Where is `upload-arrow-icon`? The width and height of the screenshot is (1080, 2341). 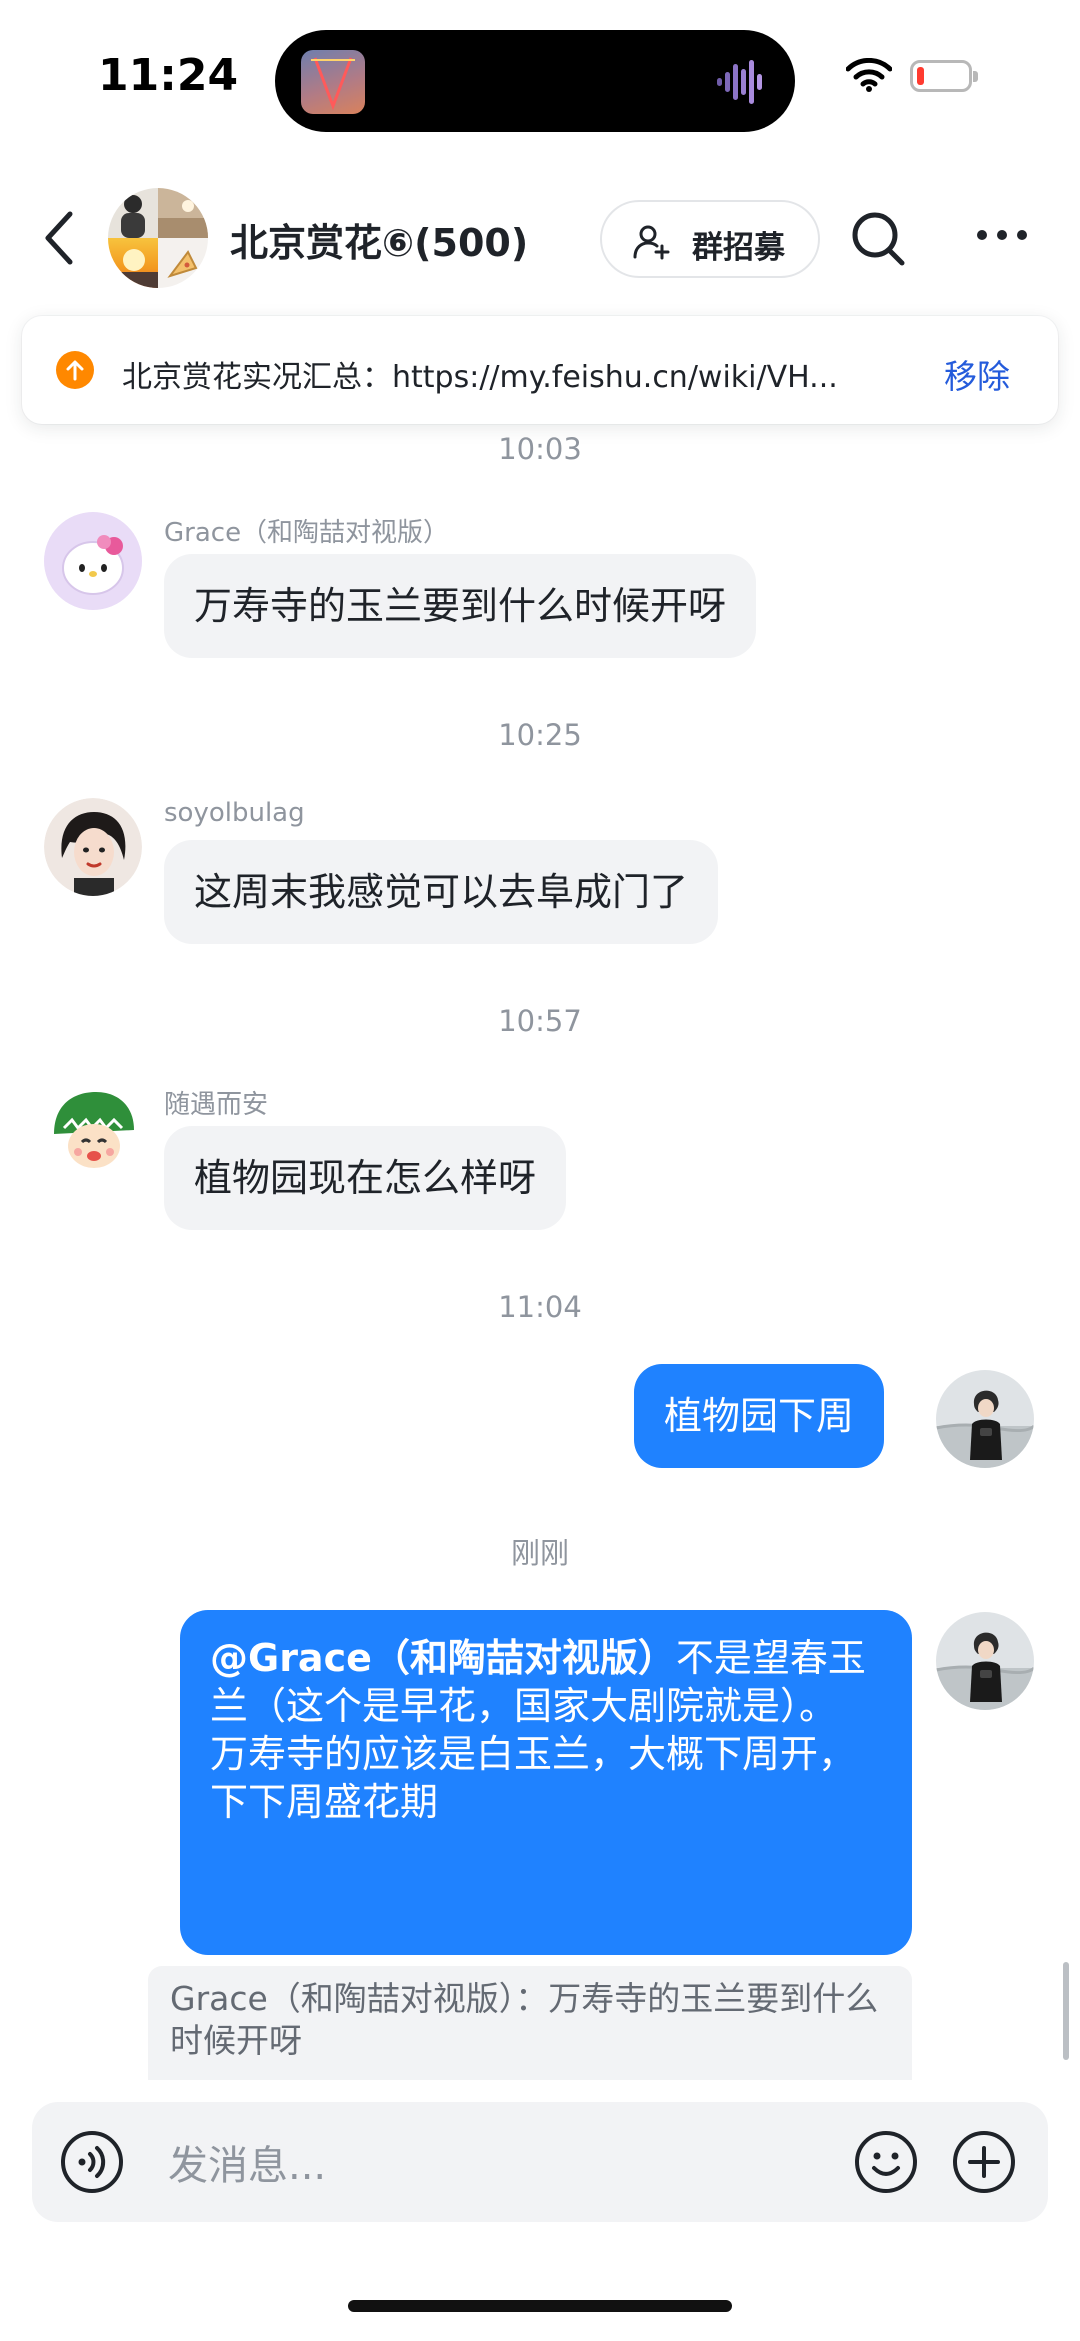 upload-arrow-icon is located at coordinates (75, 370).